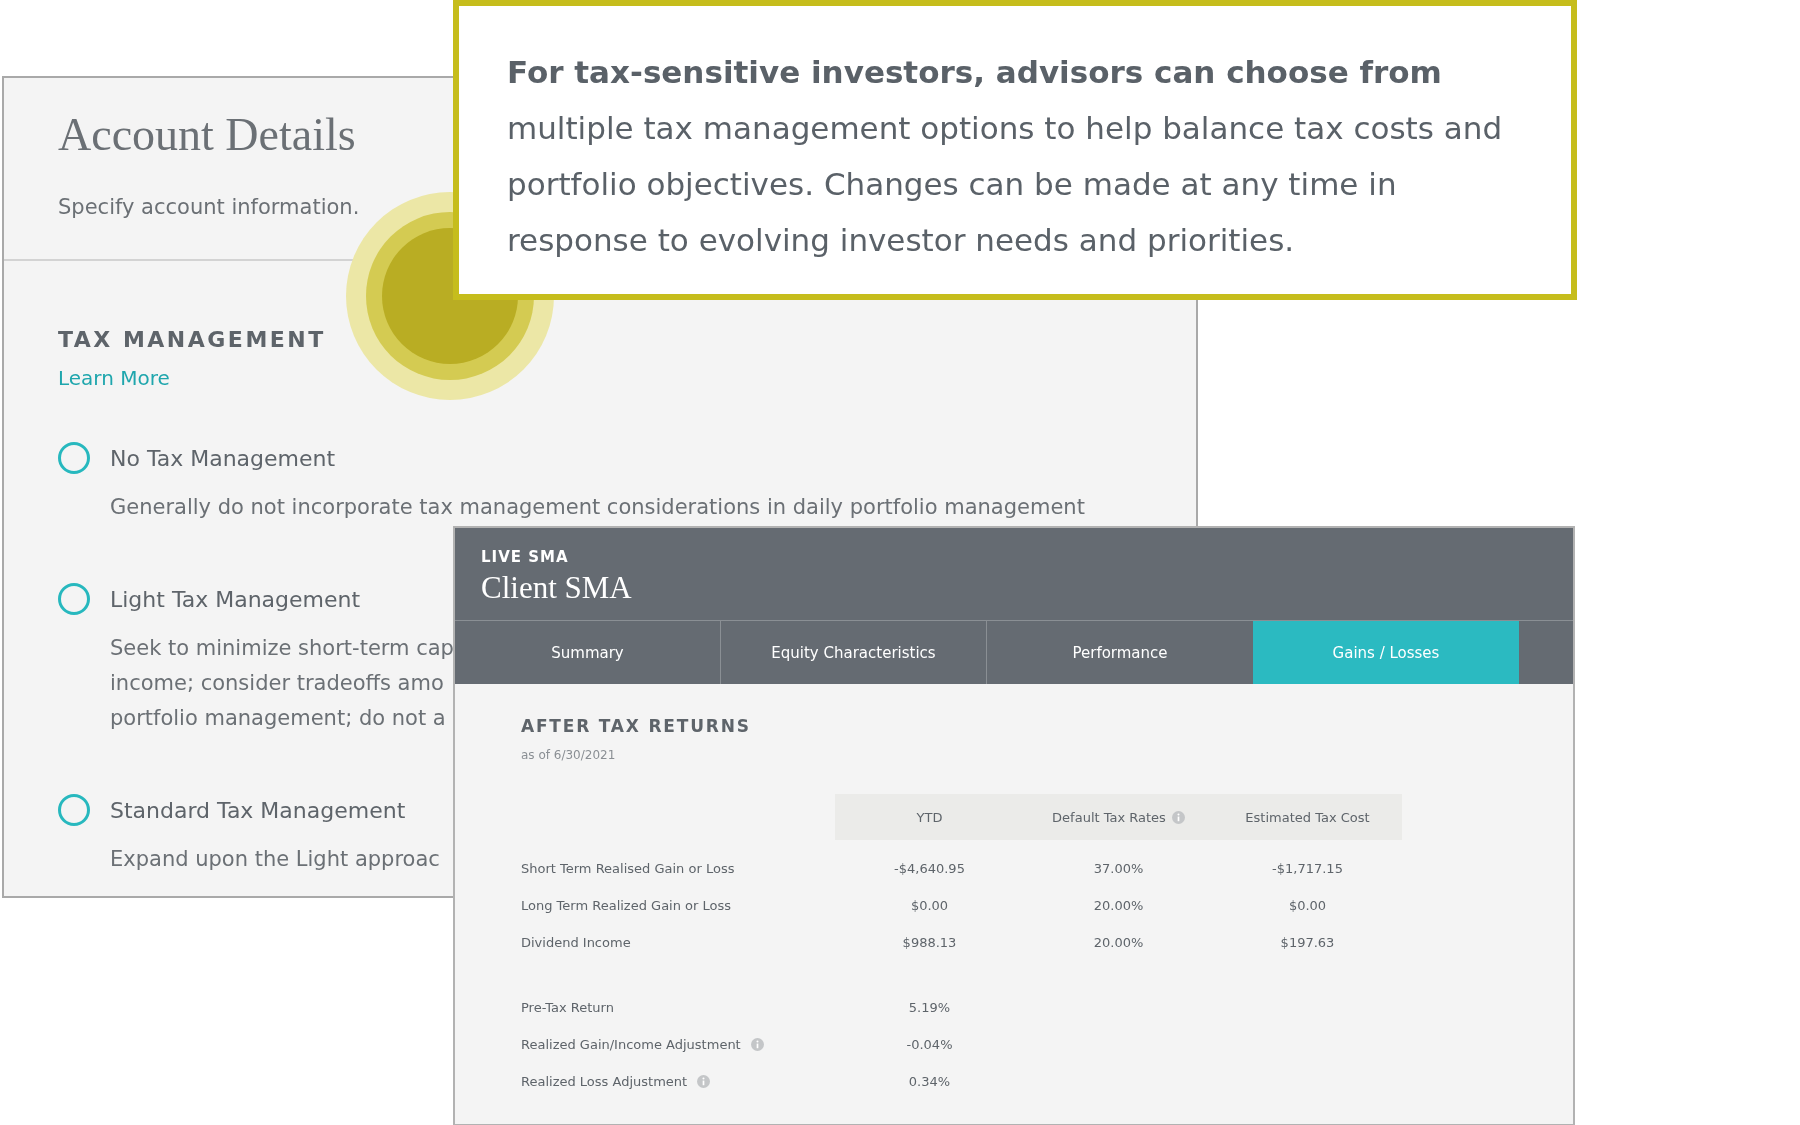 This screenshot has height=1125, width=1800. I want to click on option-description: income; consider tradeoffs amo, so click(277, 683).